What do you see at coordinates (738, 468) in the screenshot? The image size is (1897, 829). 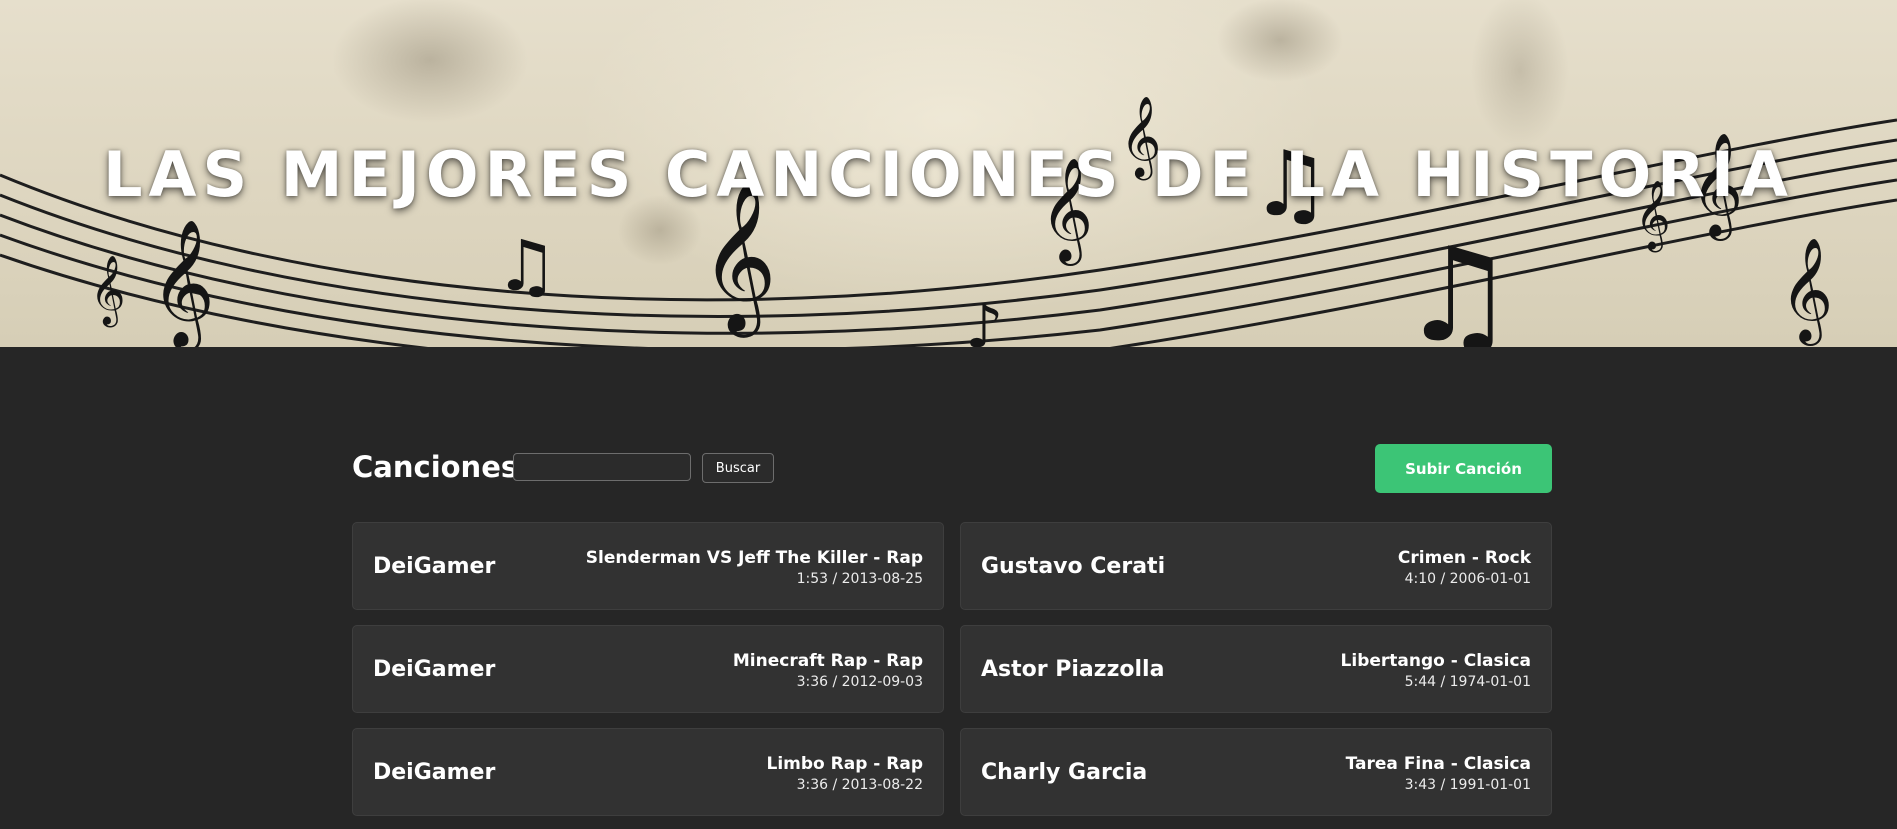 I see `search-button: Buscar` at bounding box center [738, 468].